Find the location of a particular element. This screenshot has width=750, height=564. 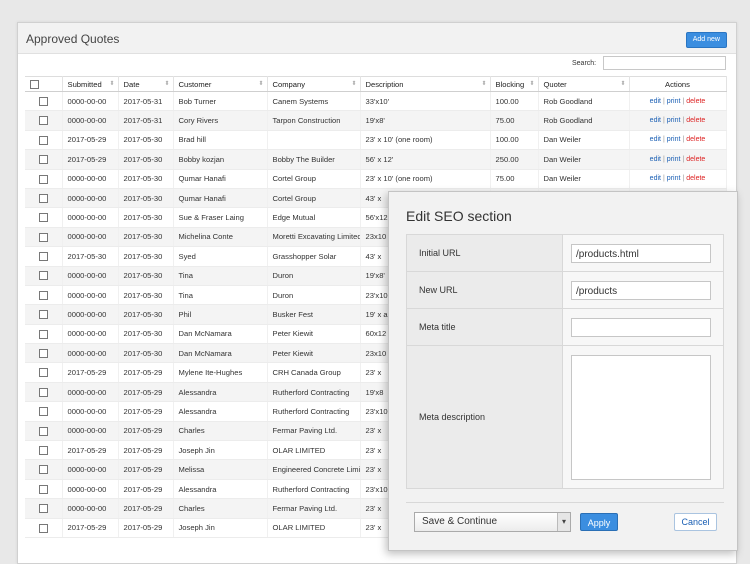

col-company: Company ⬍ is located at coordinates (314, 84).